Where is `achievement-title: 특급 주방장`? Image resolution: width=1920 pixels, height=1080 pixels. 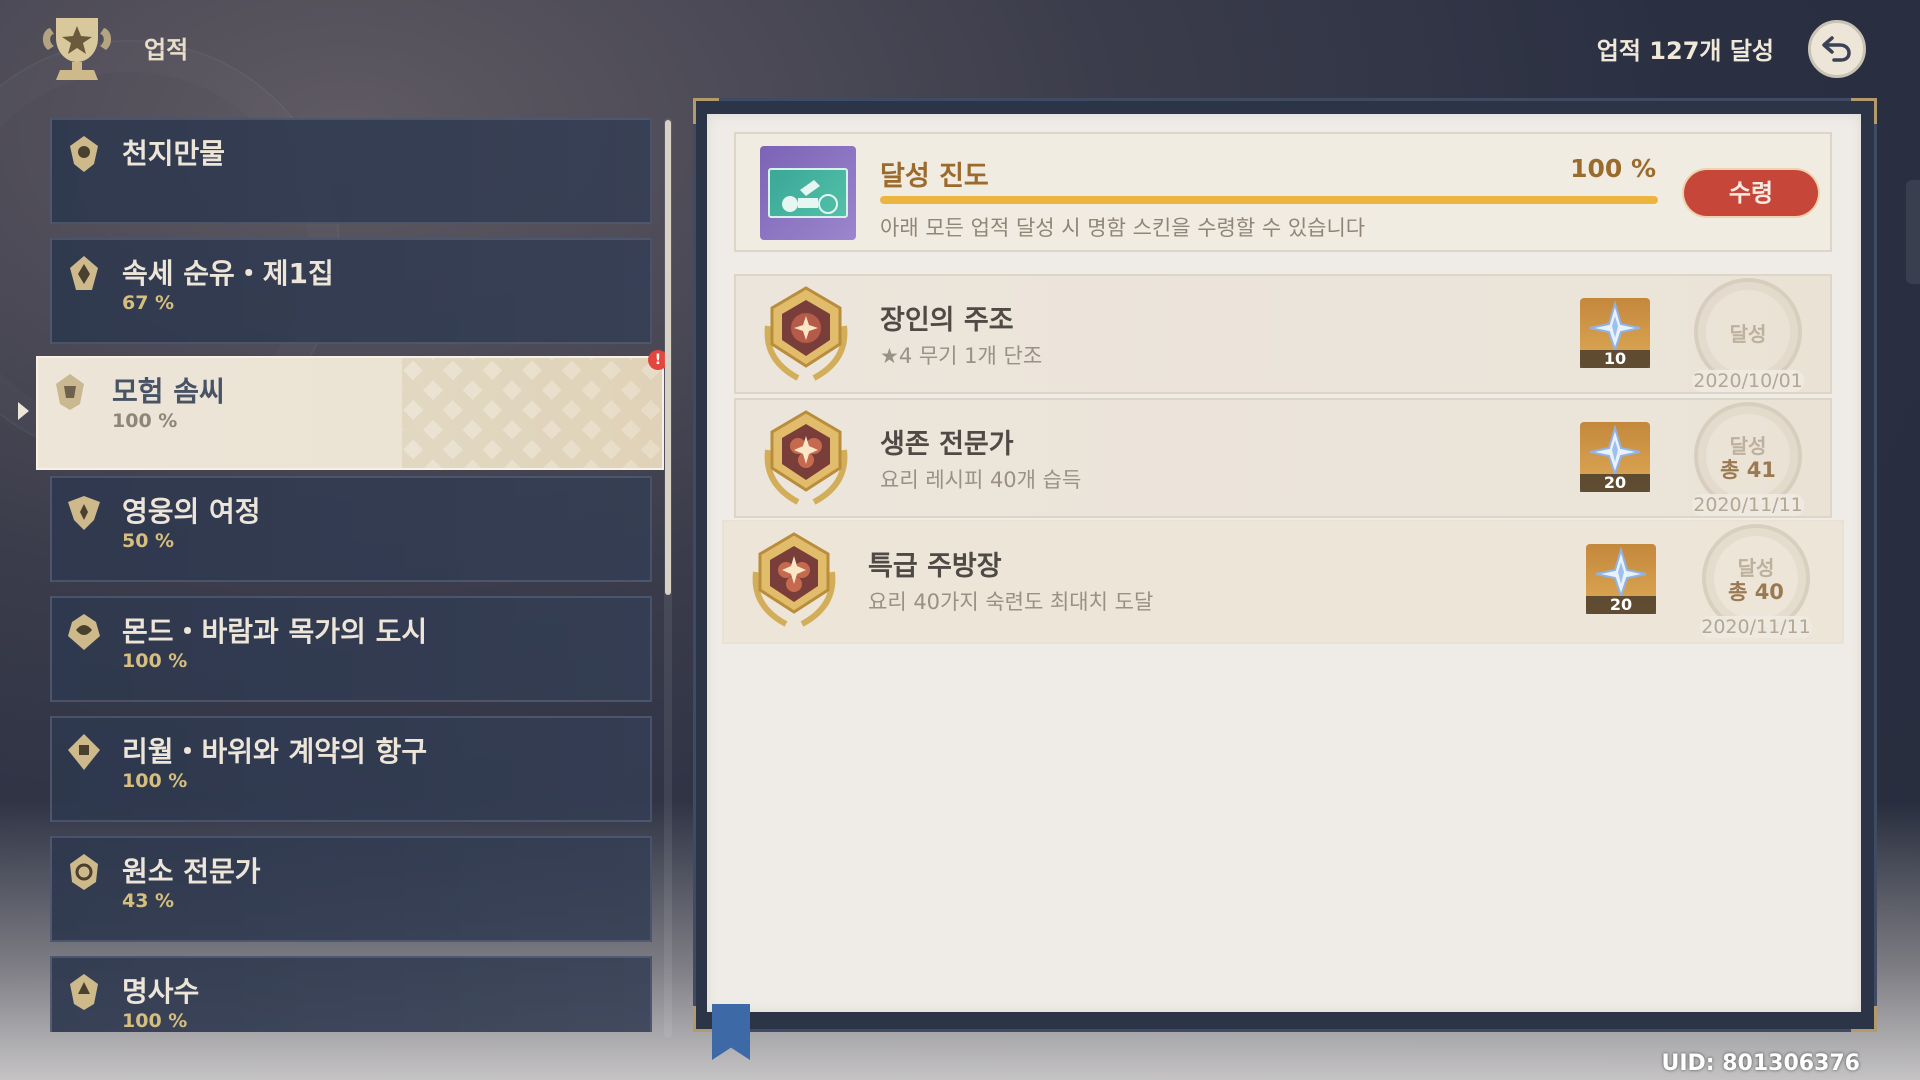 achievement-title: 특급 주방장 is located at coordinates (935, 566).